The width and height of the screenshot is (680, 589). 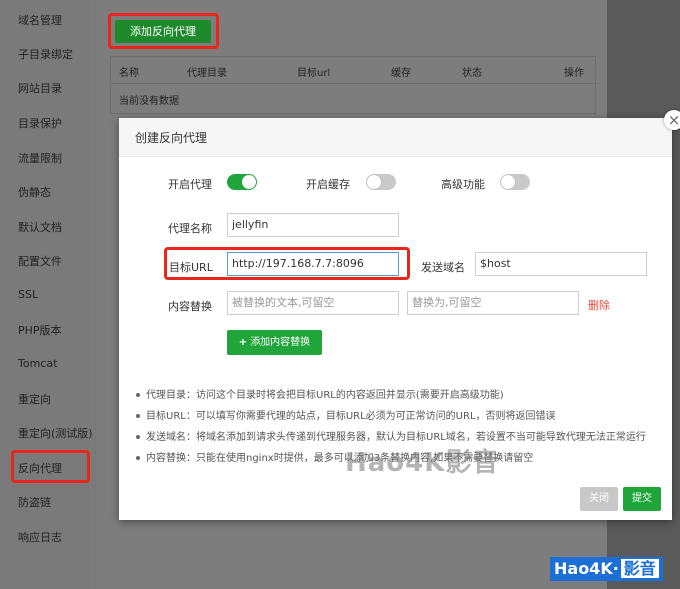 What do you see at coordinates (401, 73) in the screenshot?
I see `column-header-cache: 缓存` at bounding box center [401, 73].